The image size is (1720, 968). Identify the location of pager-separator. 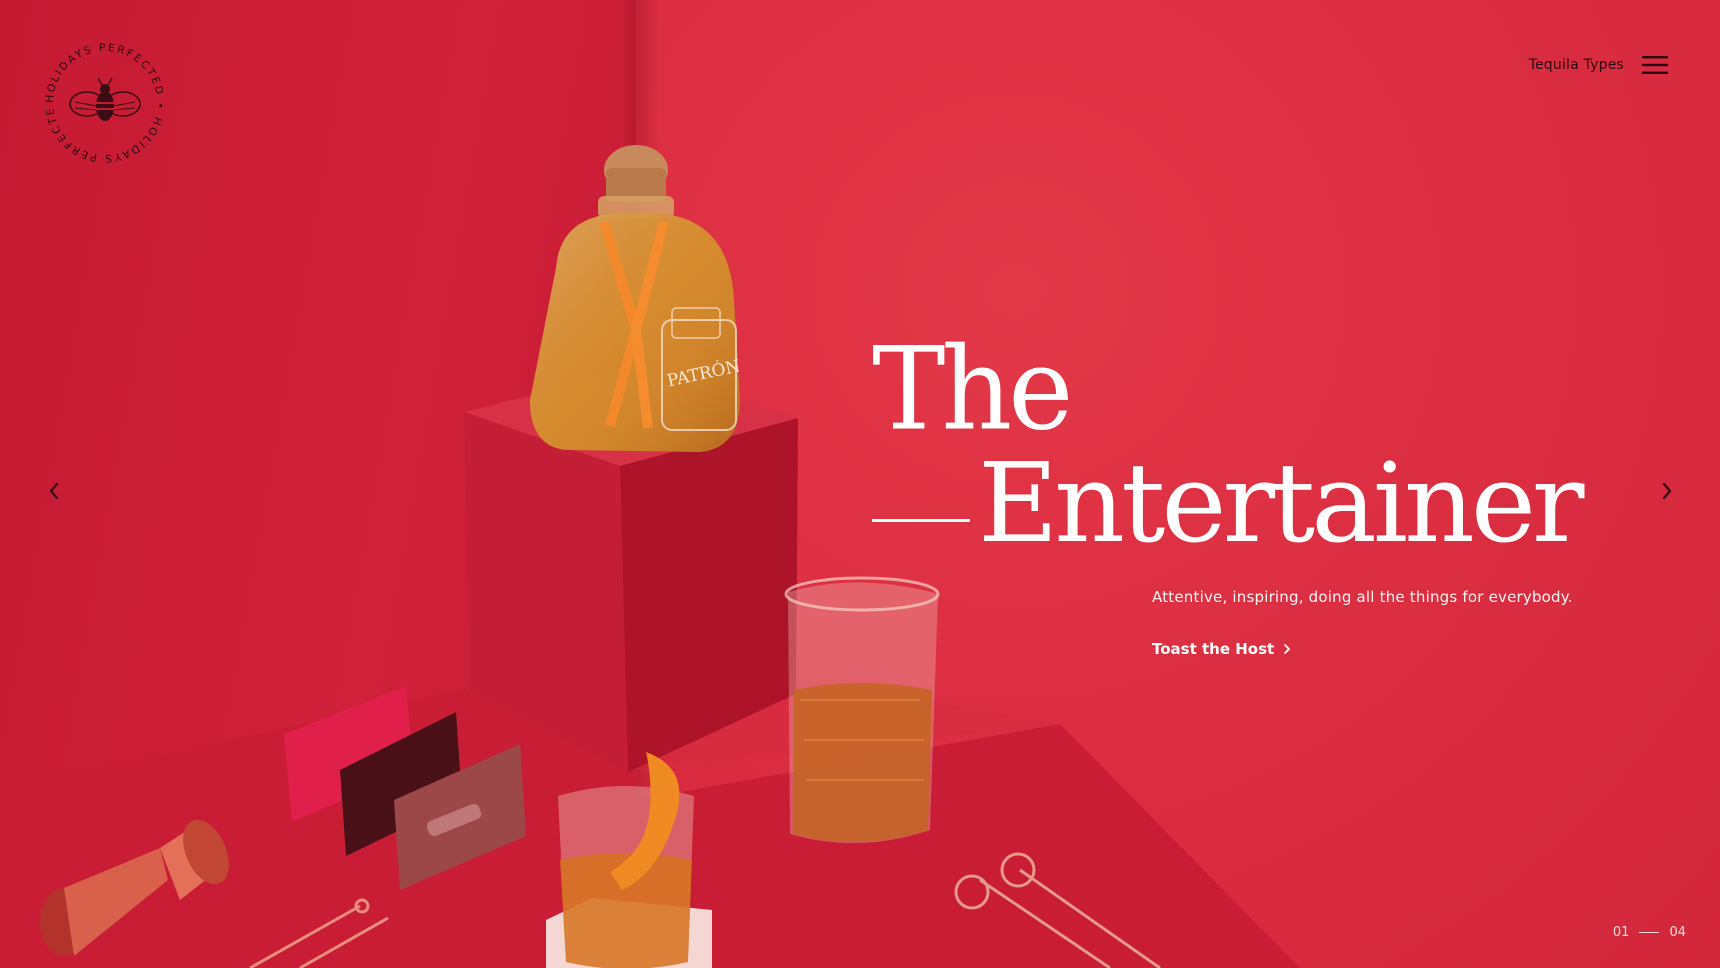
(1649, 932).